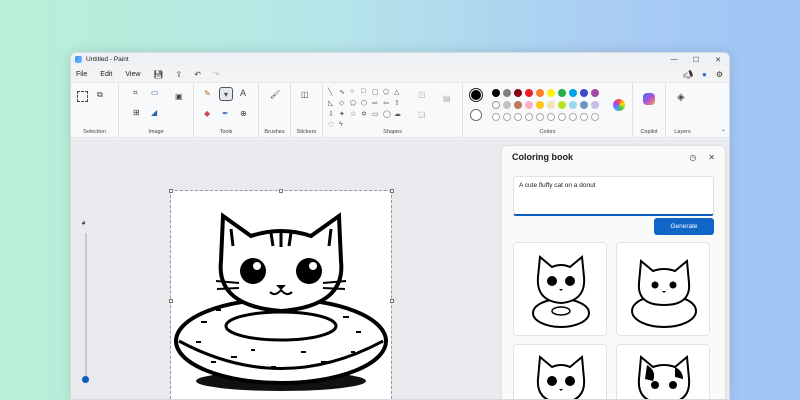 This screenshot has width=800, height=400. What do you see at coordinates (399, 92) in the screenshot?
I see `triangle-shape-icon: △` at bounding box center [399, 92].